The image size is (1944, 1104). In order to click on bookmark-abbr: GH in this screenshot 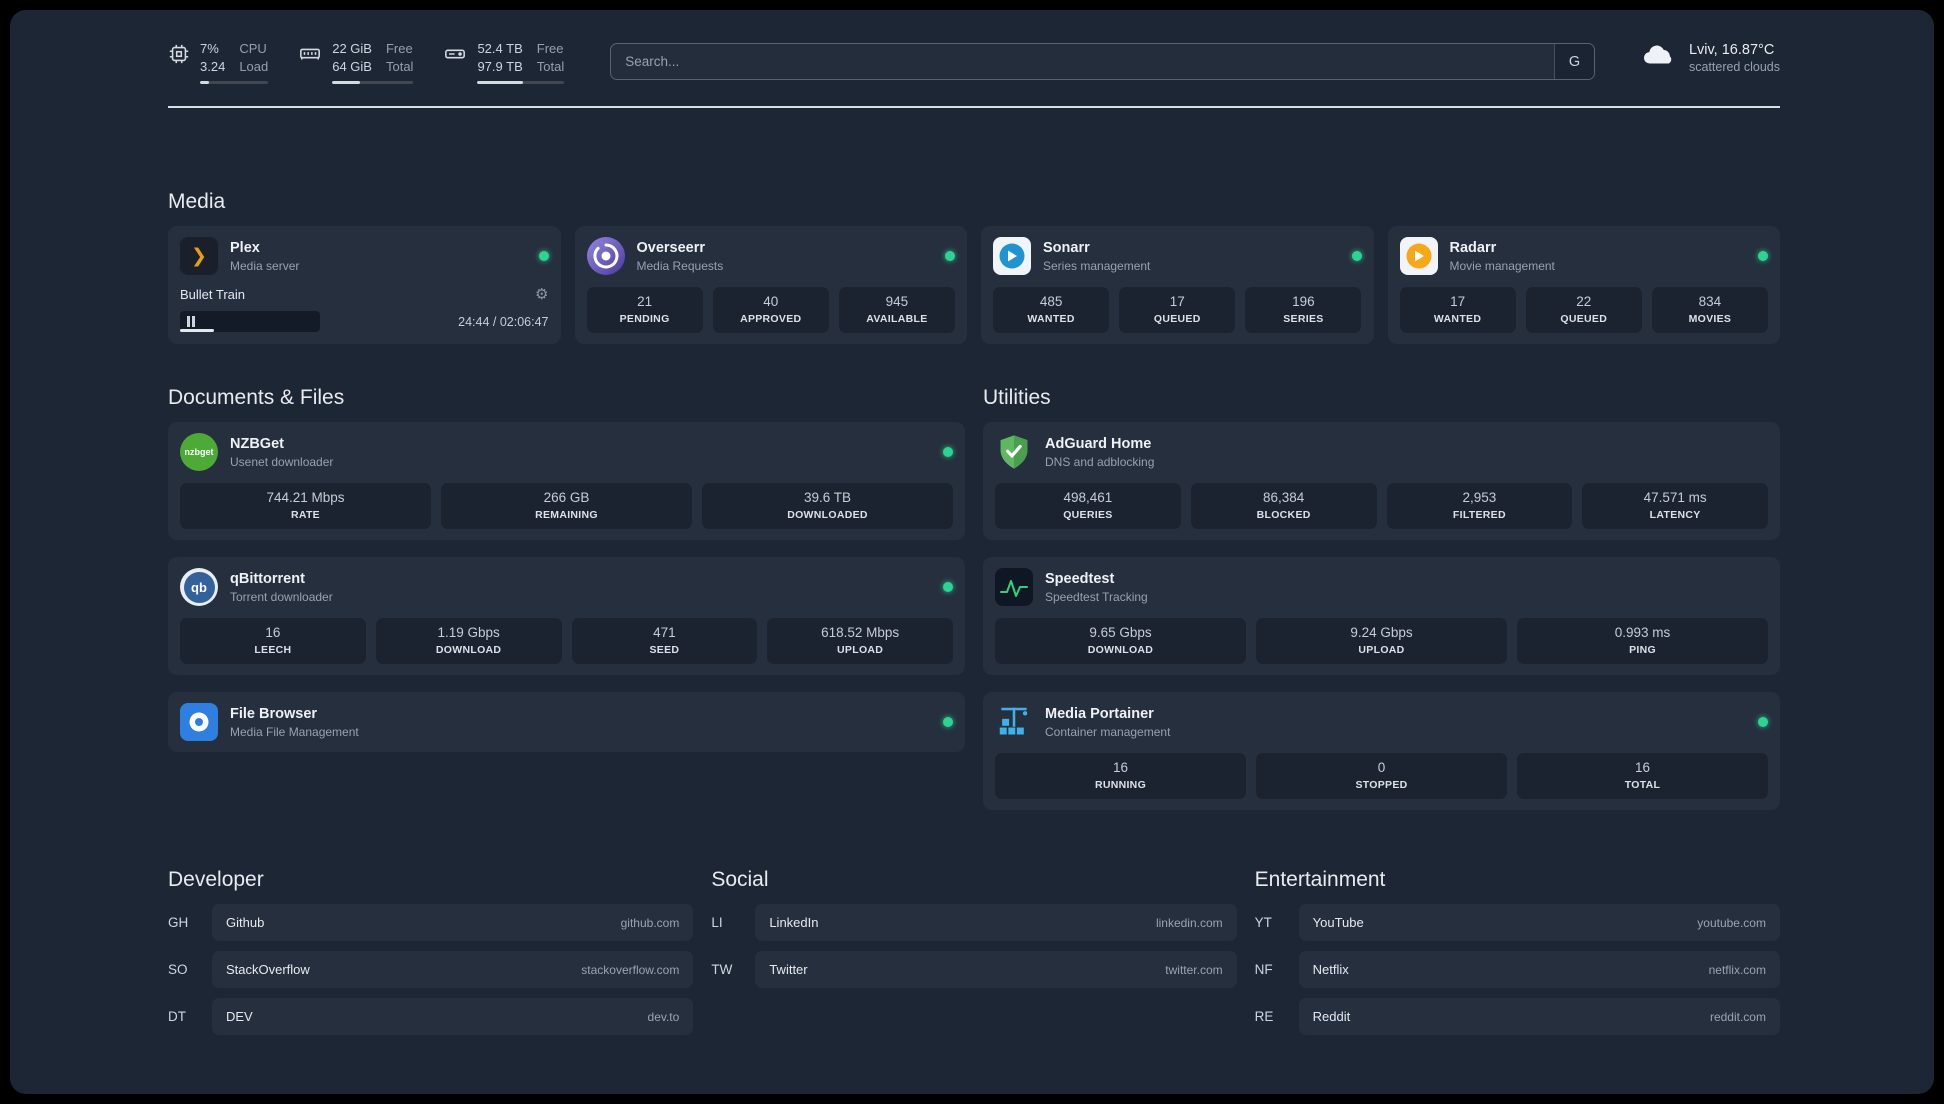, I will do `click(178, 923)`.